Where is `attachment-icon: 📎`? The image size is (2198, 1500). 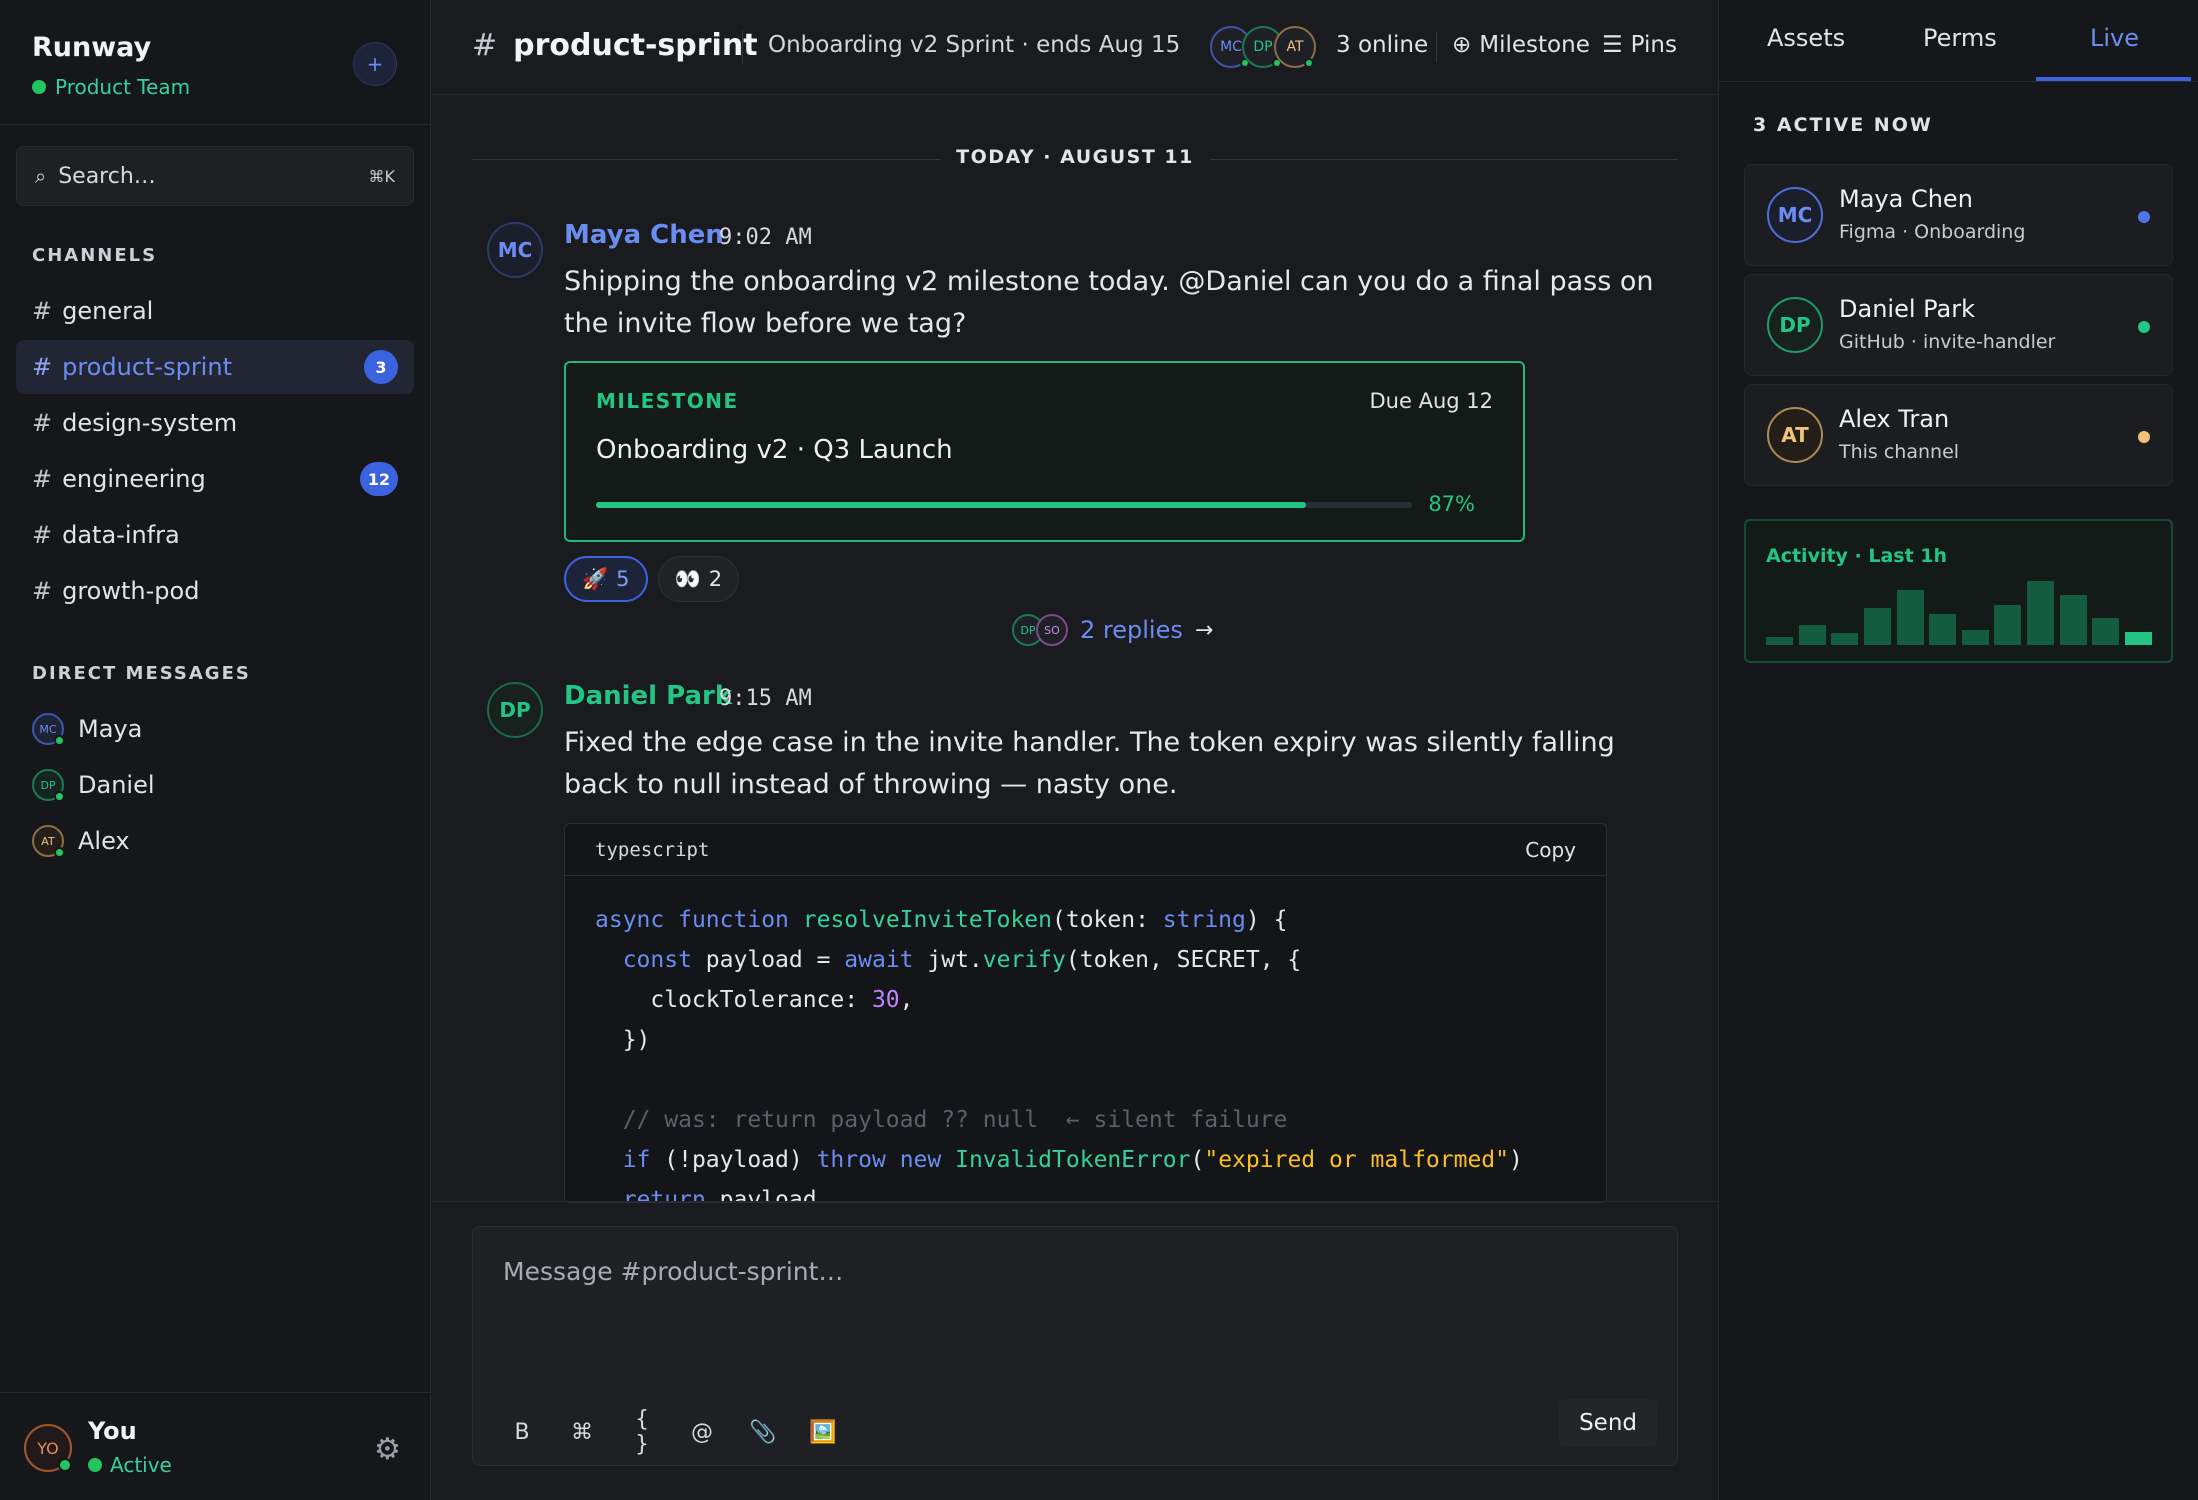
attachment-icon: 📎 is located at coordinates (762, 1432).